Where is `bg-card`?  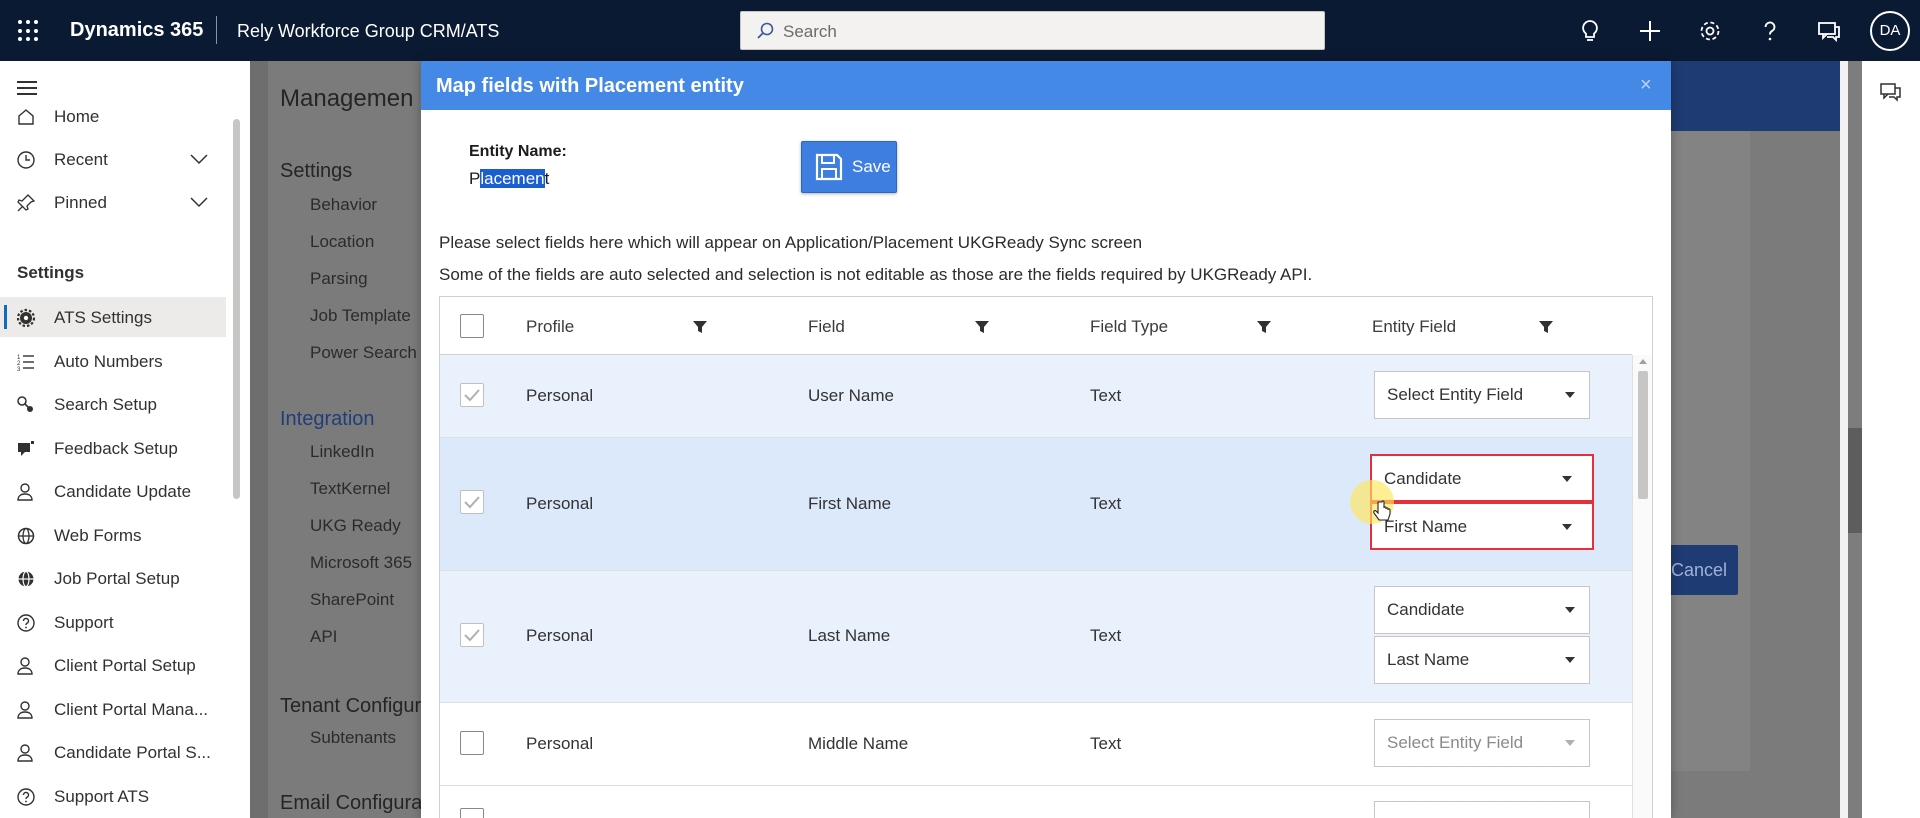
bg-card is located at coordinates (1710, 451).